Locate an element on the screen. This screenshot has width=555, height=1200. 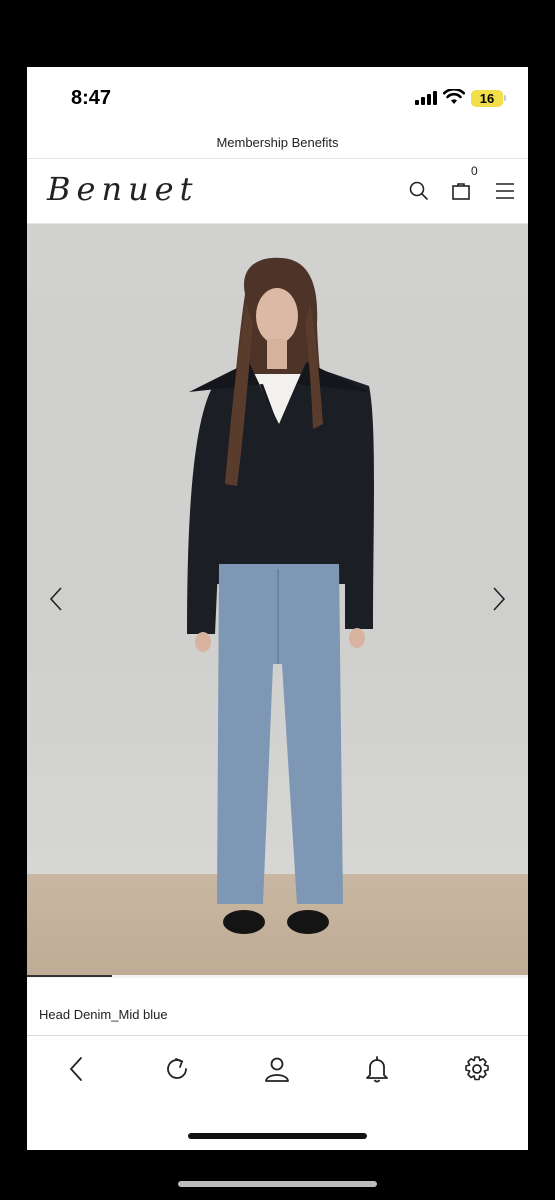
cellular-signal-icon is located at coordinates (426, 98).